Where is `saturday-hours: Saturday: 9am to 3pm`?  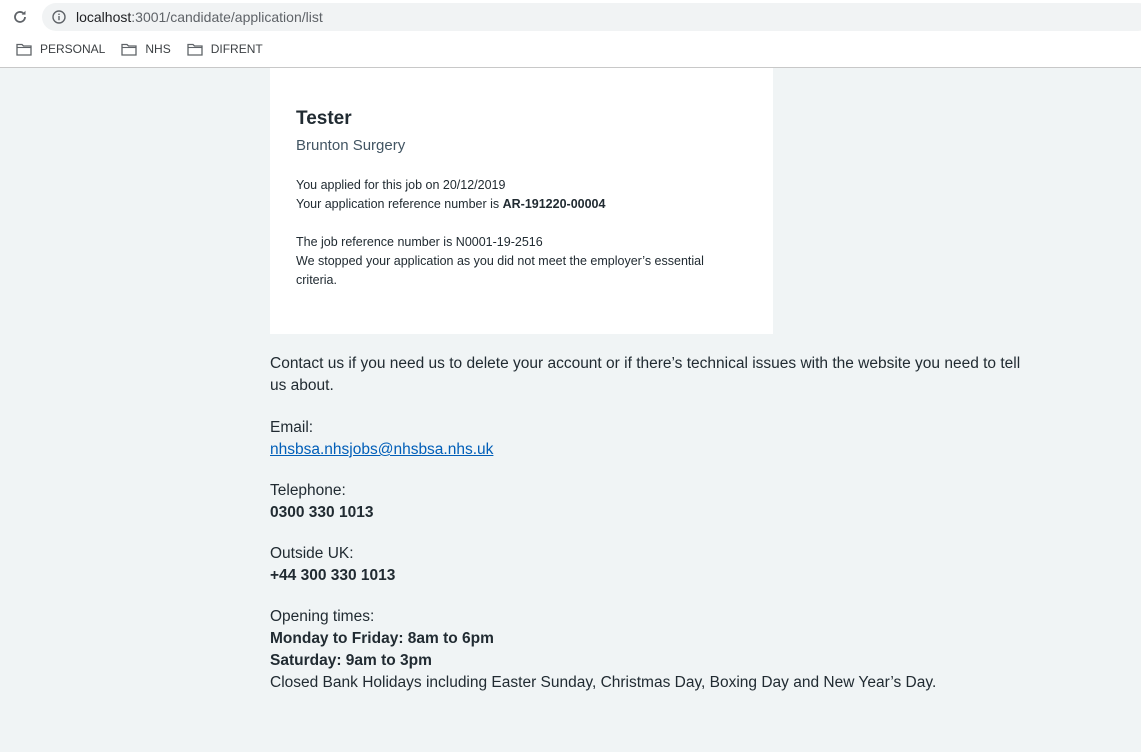 saturday-hours: Saturday: 9am to 3pm is located at coordinates (351, 660).